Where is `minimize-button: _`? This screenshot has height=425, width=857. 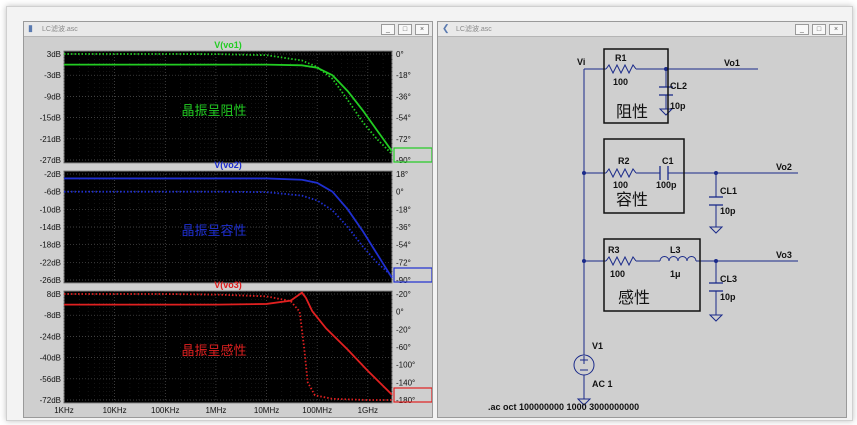
minimize-button: _ is located at coordinates (388, 29).